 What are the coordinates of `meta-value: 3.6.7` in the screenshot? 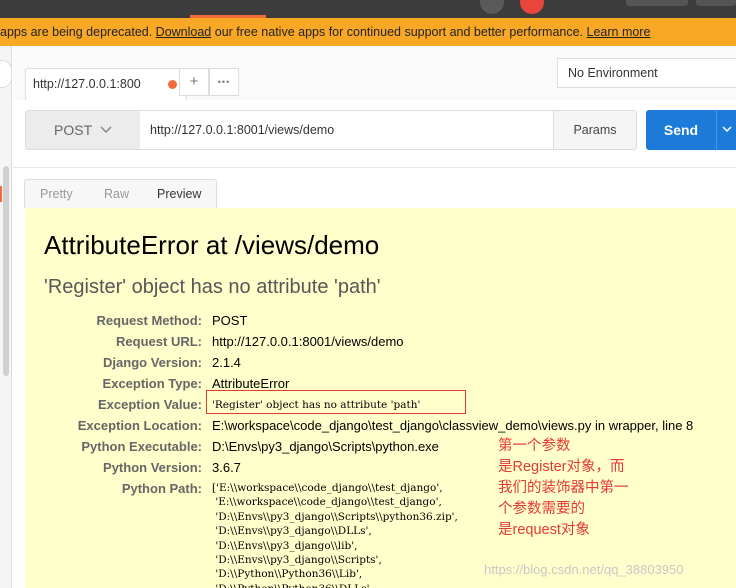 It's located at (226, 467).